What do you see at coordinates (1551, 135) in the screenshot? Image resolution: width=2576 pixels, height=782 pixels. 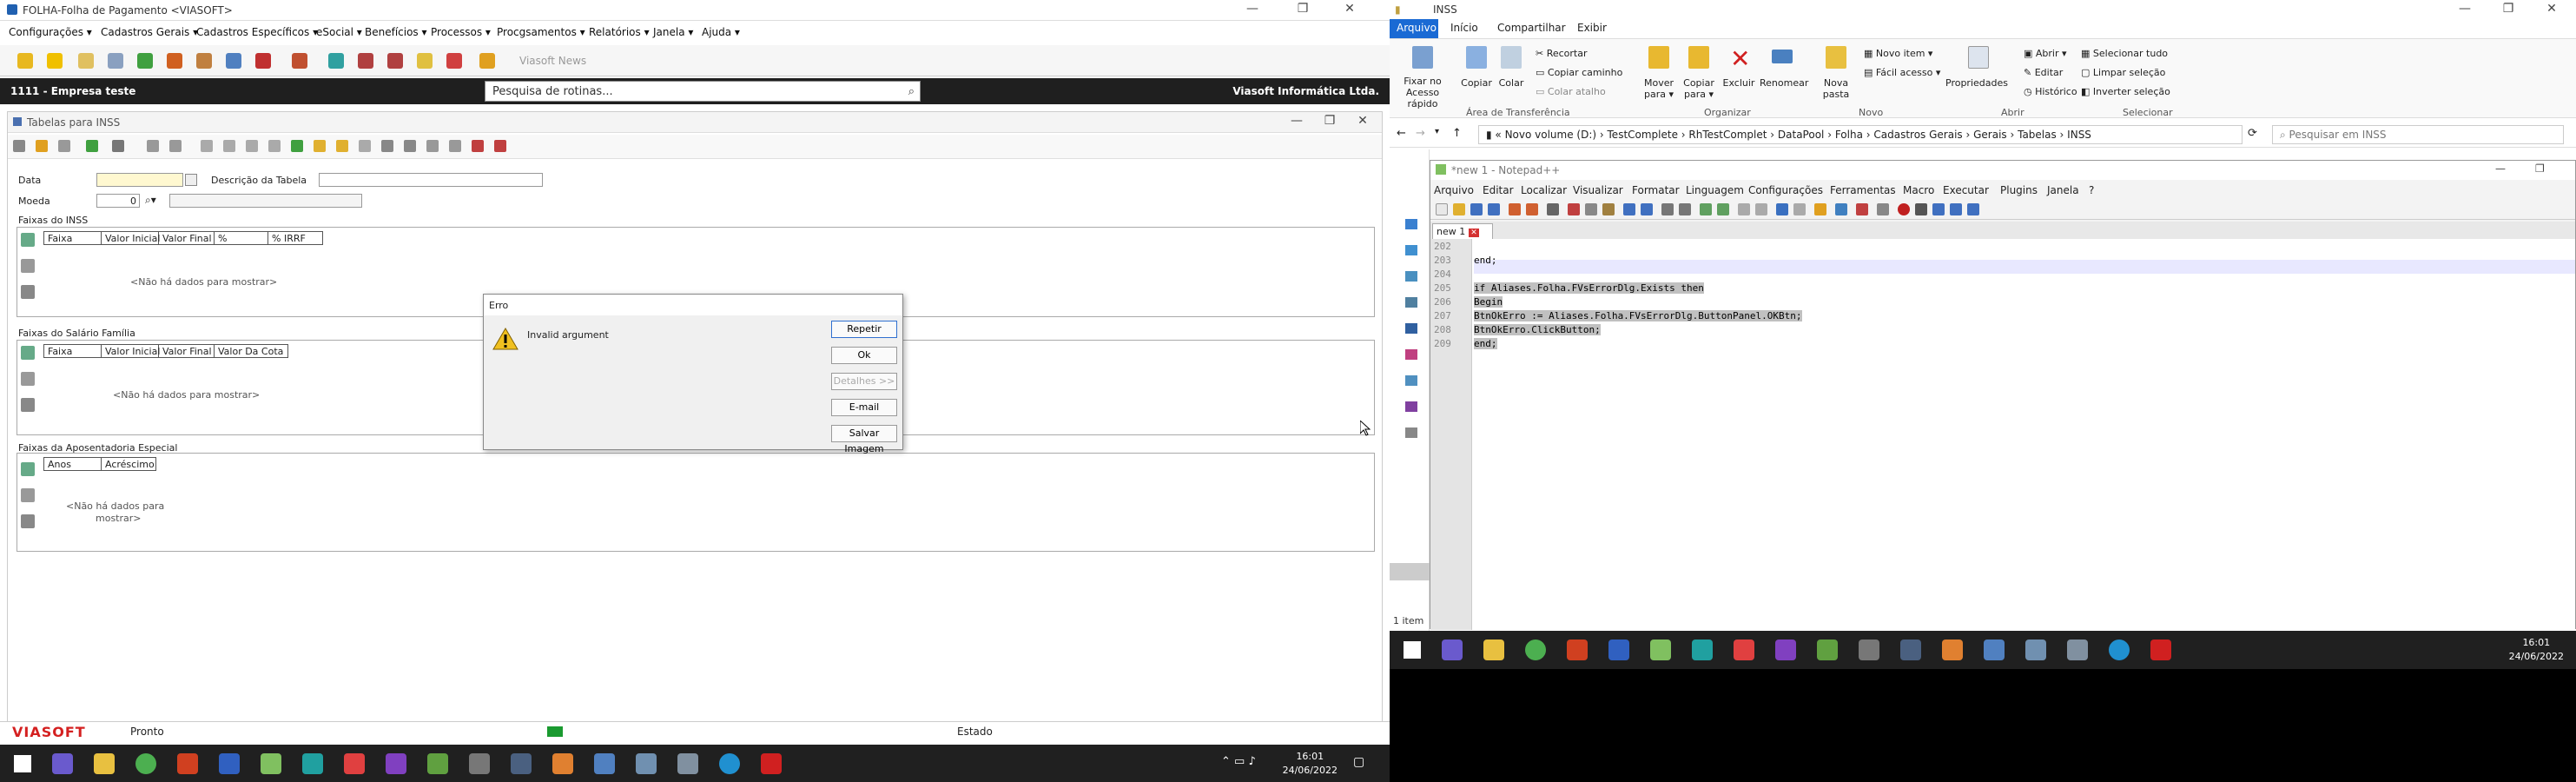 I see `crumb-volume: Novo volume (D:)` at bounding box center [1551, 135].